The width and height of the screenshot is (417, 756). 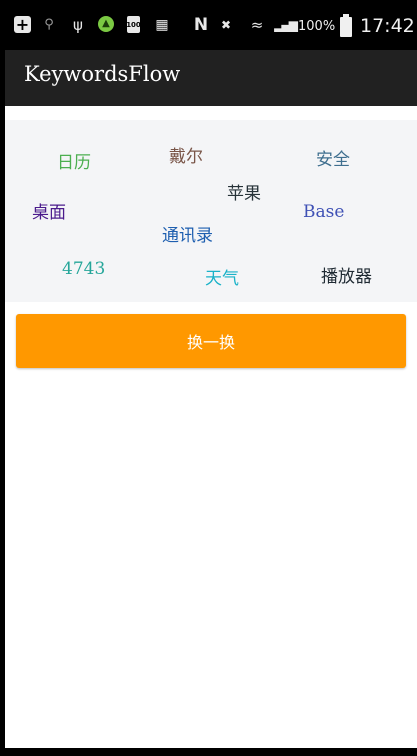 I want to click on keyword-item: 4743, so click(x=83, y=269).